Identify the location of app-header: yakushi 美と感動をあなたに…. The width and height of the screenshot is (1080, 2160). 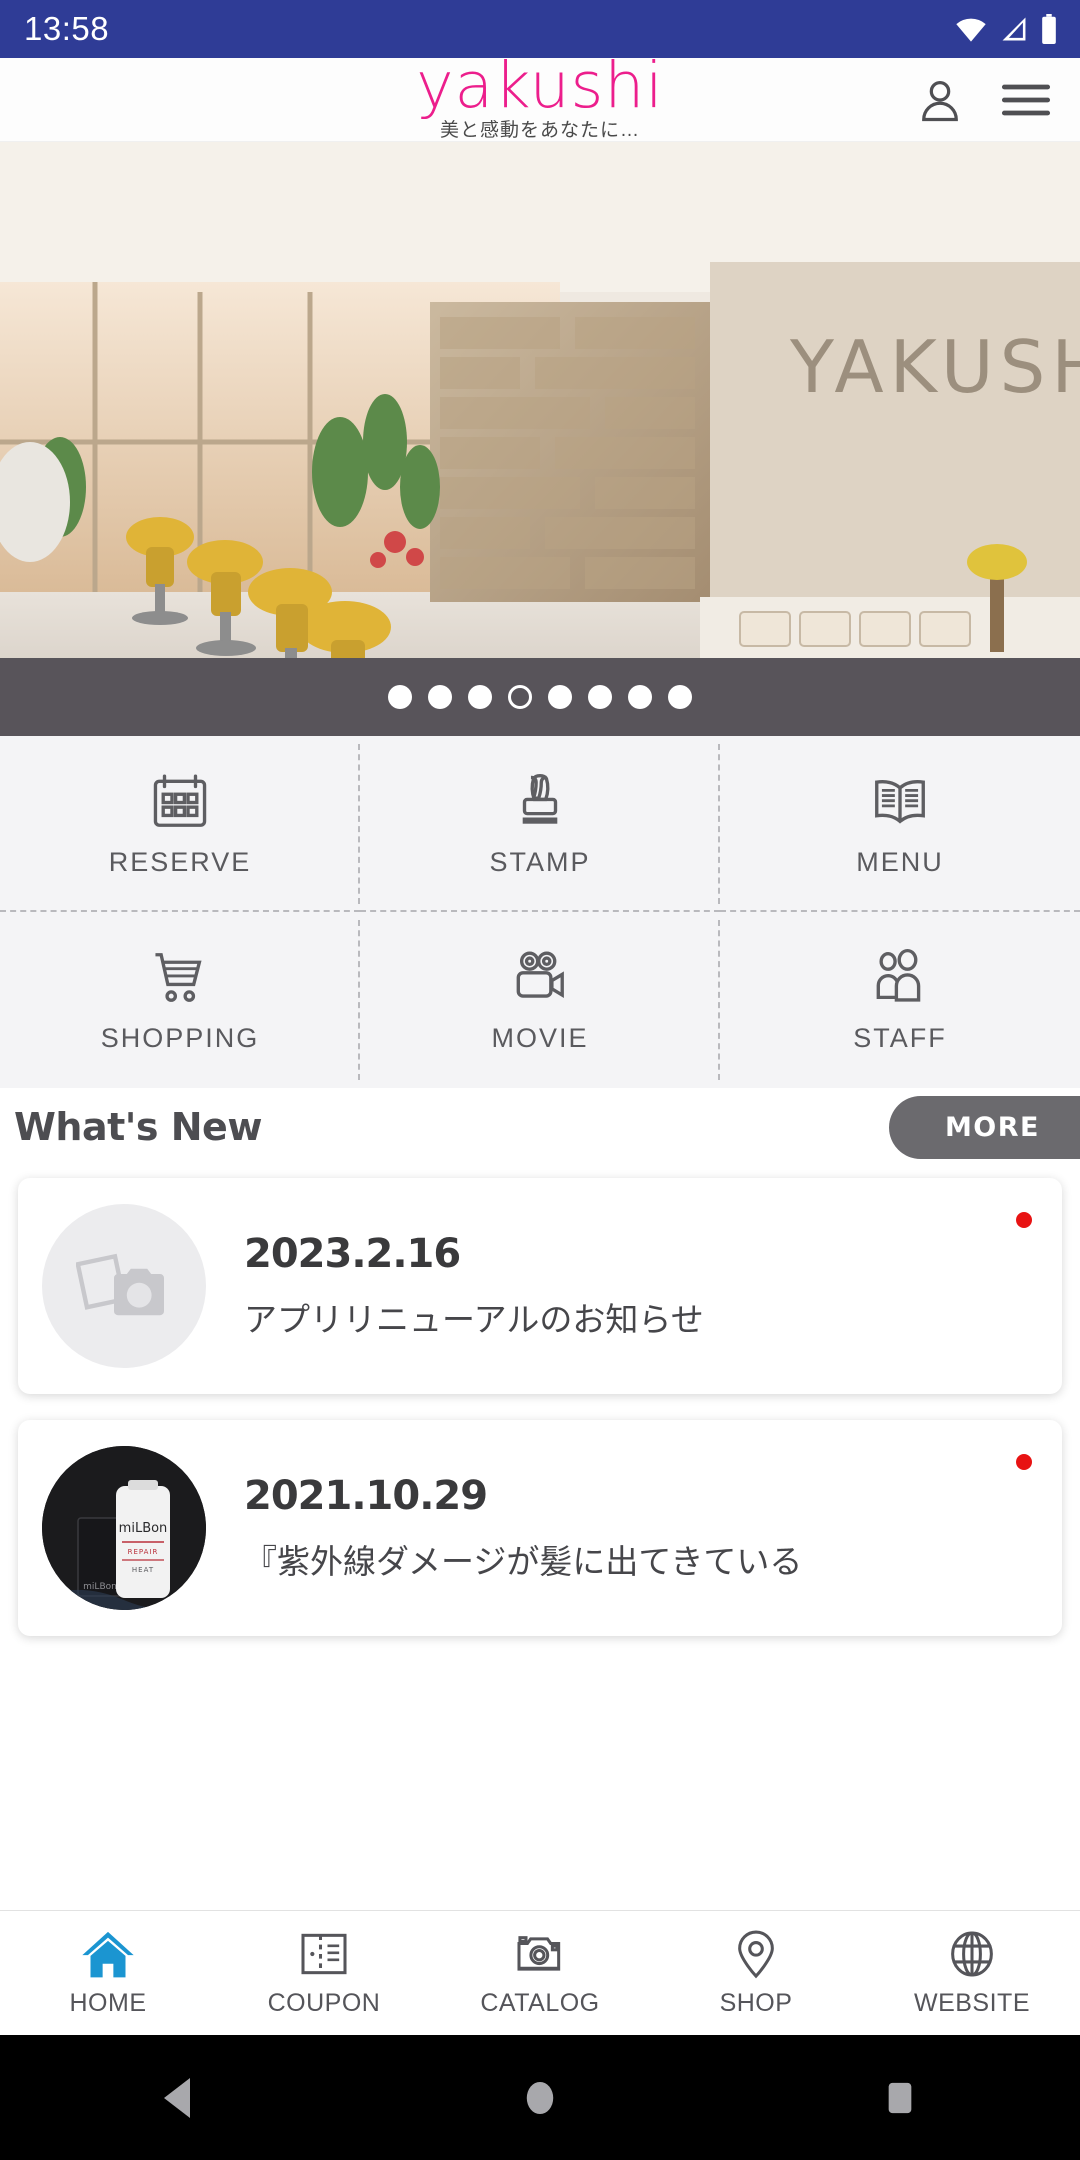
(540, 95).